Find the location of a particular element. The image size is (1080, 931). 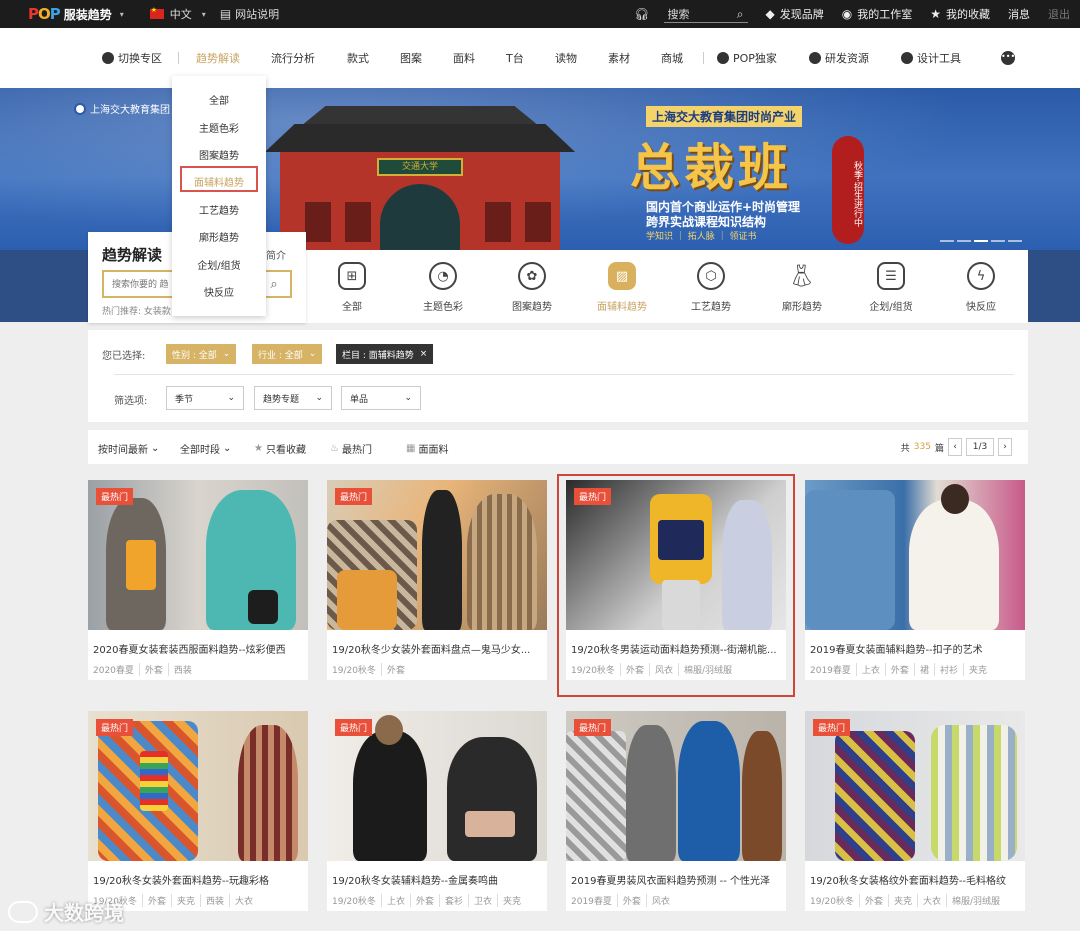

close-icon: × is located at coordinates (424, 354).